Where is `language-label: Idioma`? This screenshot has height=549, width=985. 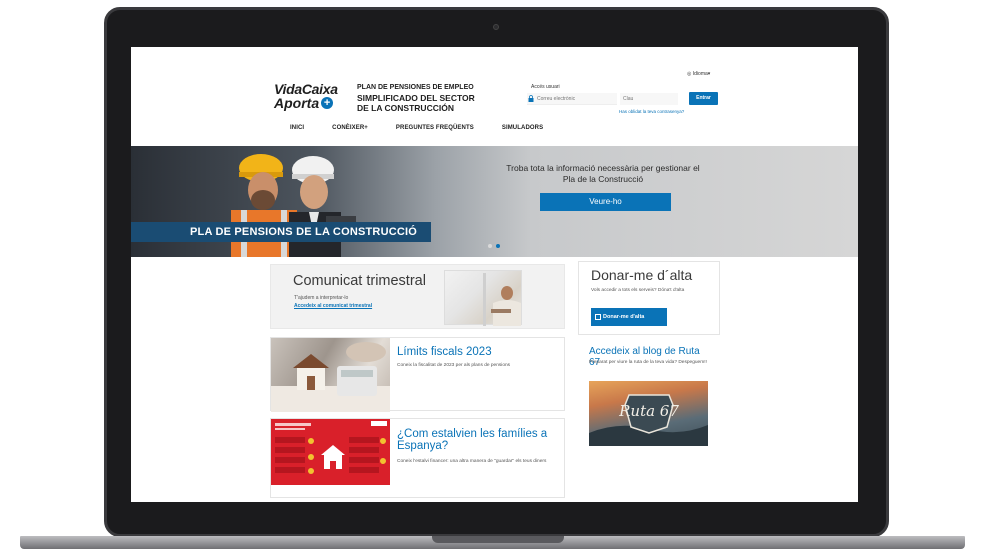
language-label: Idioma is located at coordinates (700, 74).